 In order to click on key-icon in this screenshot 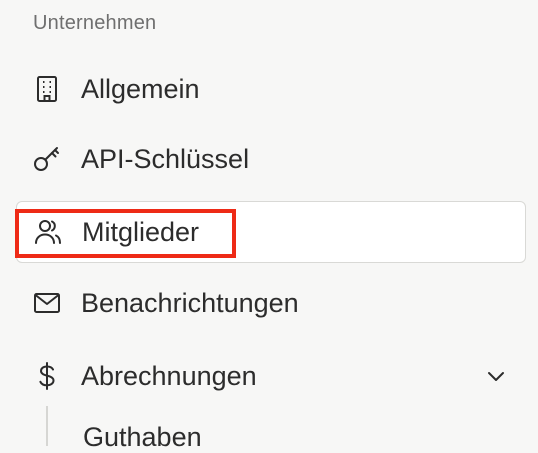, I will do `click(47, 159)`.